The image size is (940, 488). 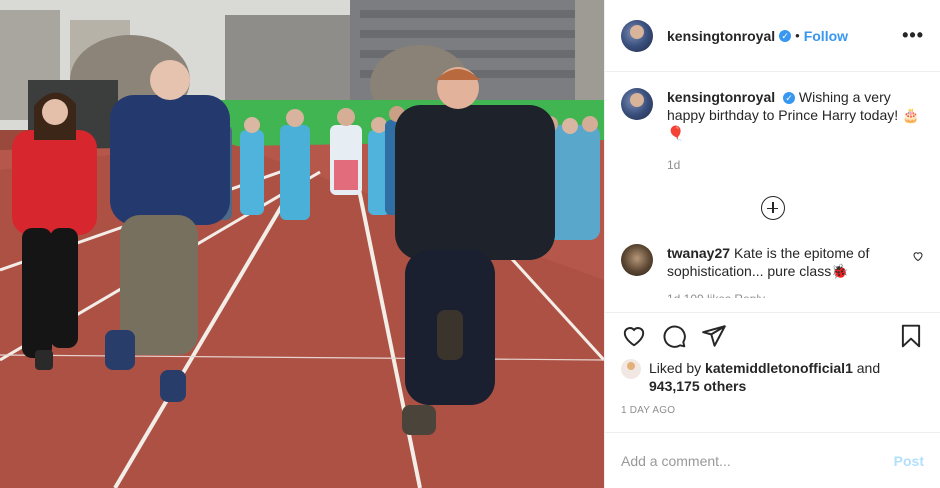 I want to click on bookmark-icon, so click(x=911, y=336).